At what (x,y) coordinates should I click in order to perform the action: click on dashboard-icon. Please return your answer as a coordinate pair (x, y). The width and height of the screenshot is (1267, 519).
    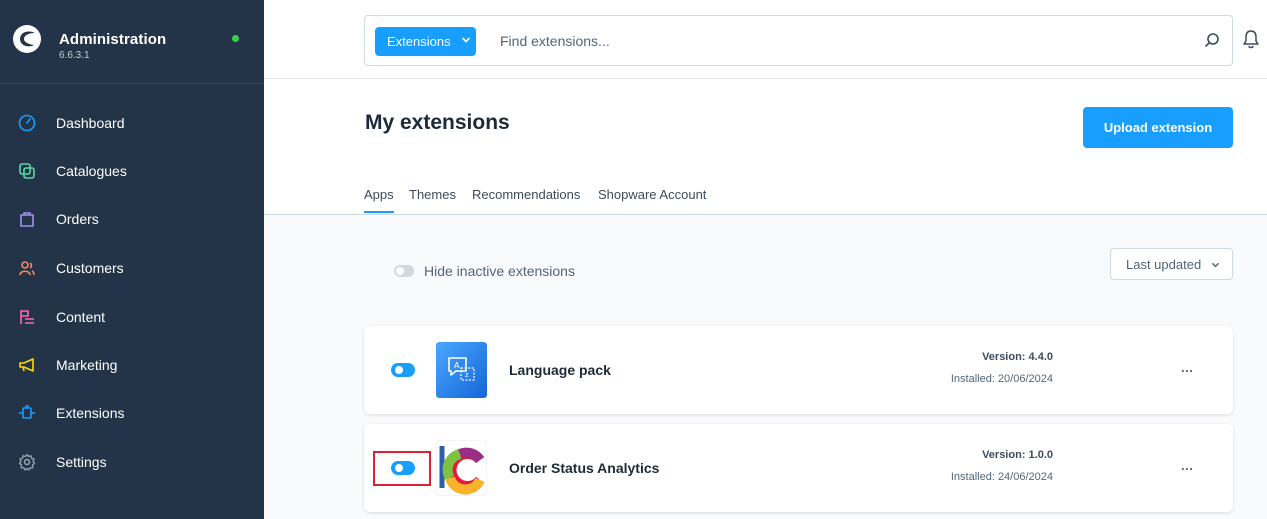
    Looking at the image, I should click on (27, 123).